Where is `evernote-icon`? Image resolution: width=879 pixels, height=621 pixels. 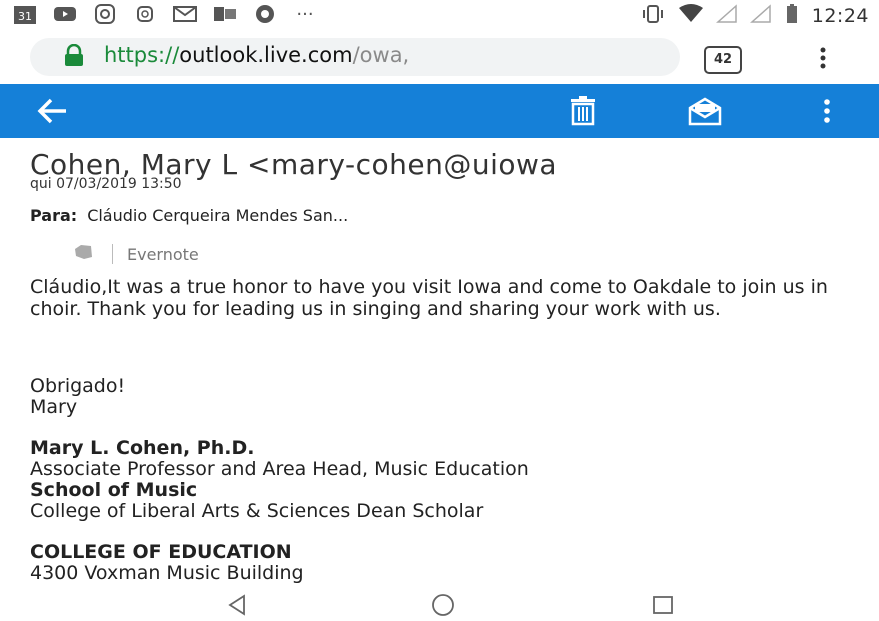 evernote-icon is located at coordinates (83, 254).